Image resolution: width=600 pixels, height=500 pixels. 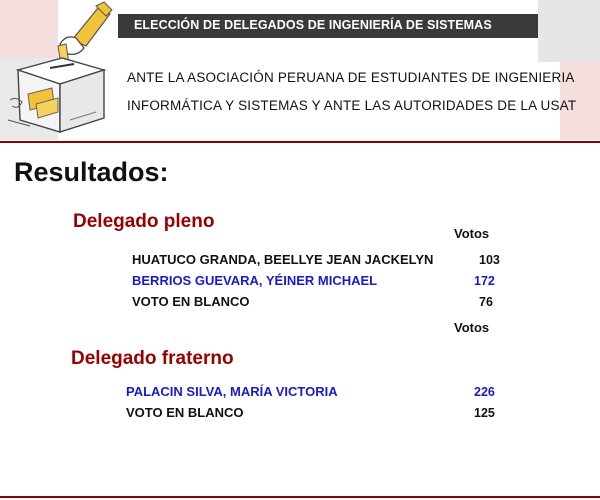 What do you see at coordinates (489, 260) in the screenshot?
I see `candidate-votes: 103` at bounding box center [489, 260].